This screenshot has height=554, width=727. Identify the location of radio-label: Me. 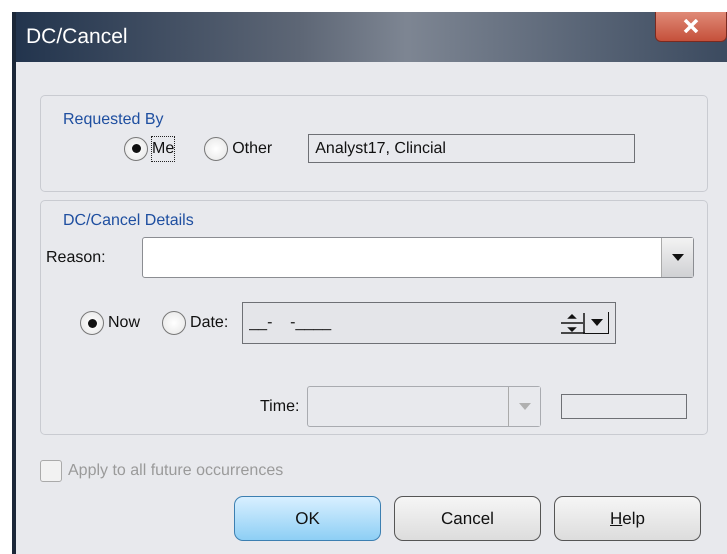
(163, 148).